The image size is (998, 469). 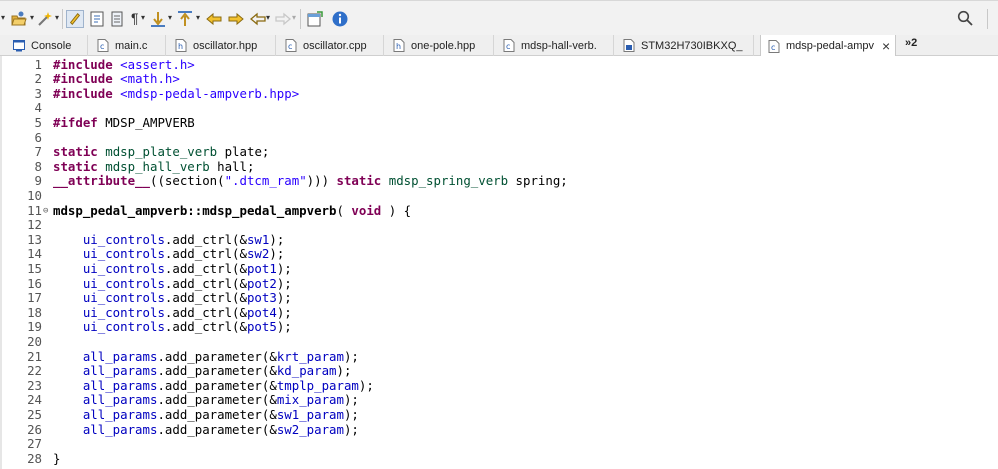 What do you see at coordinates (499, 93) in the screenshot?
I see `code-line: 3 #include <mdsp-pedal-ampverb.hpp>` at bounding box center [499, 93].